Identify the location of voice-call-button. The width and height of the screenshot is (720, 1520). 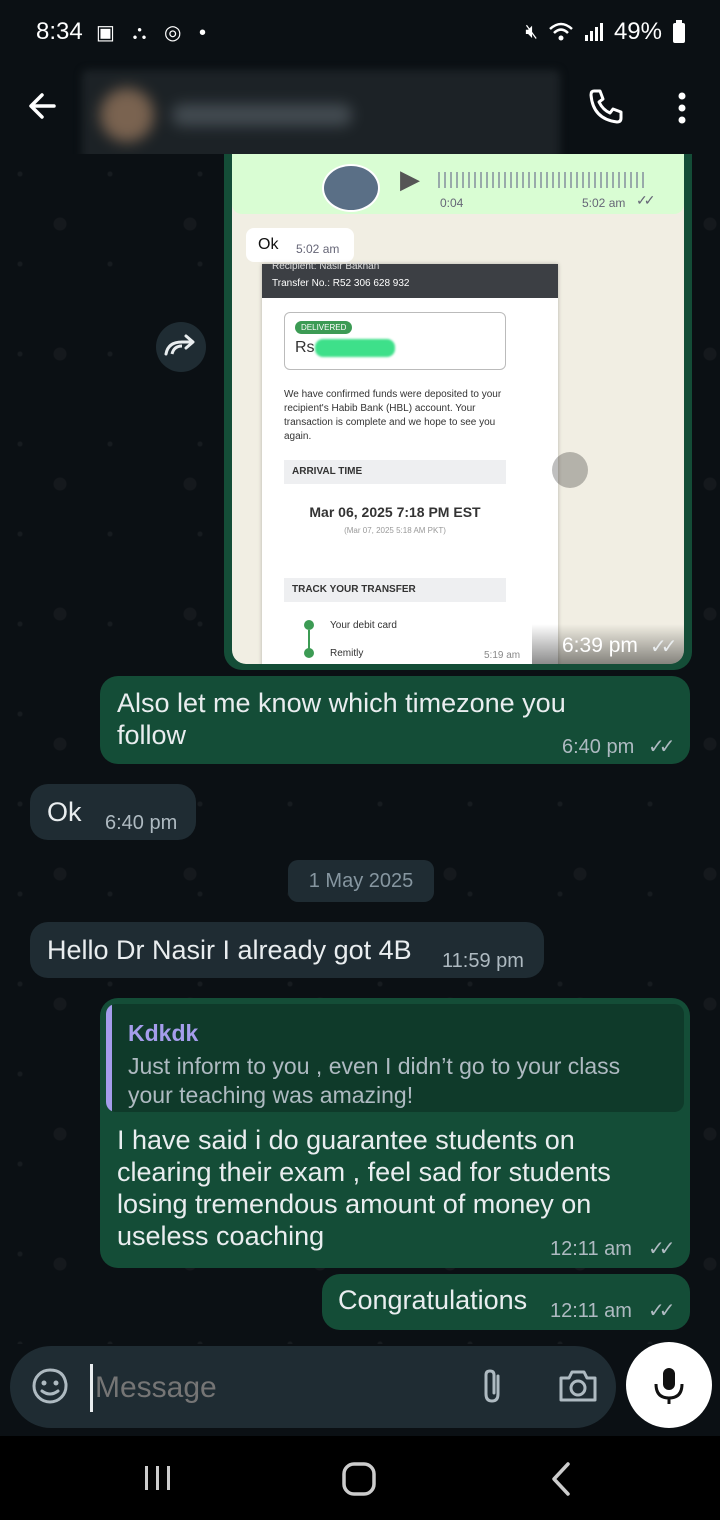
(608, 108).